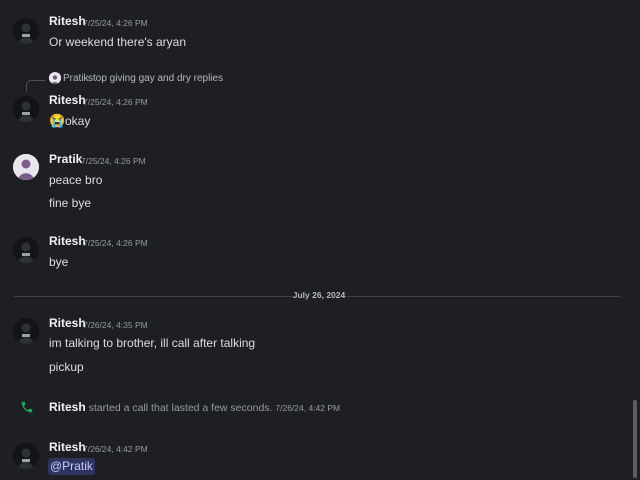 This screenshot has height=480, width=640. Describe the element at coordinates (57, 120) in the screenshot. I see `crying-emoji: 😭` at that location.